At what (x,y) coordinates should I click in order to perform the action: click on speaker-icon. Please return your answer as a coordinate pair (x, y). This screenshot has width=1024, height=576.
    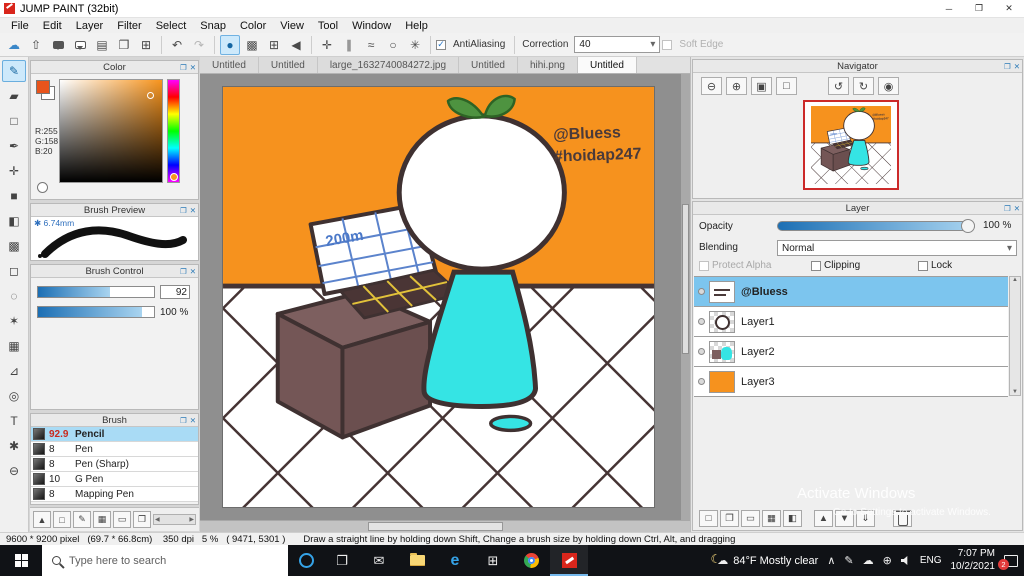
    Looking at the image, I should click on (904, 560).